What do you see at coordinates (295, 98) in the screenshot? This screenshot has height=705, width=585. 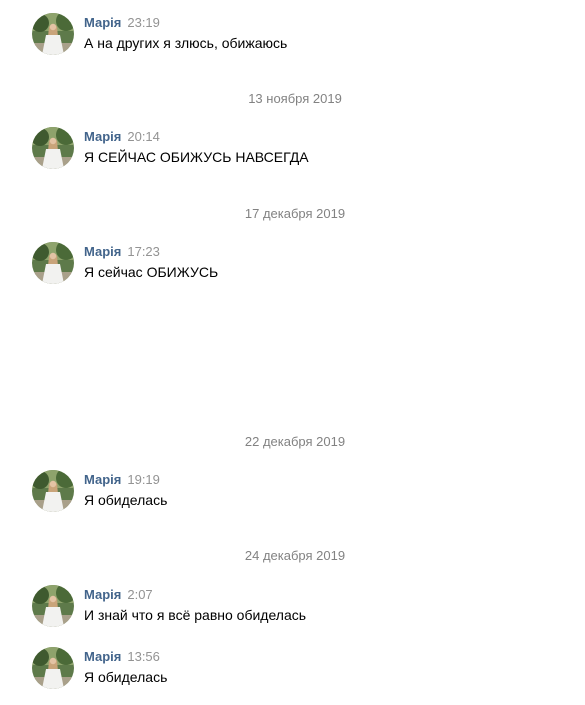 I see `date-separator-label: 13 ноября 2019` at bounding box center [295, 98].